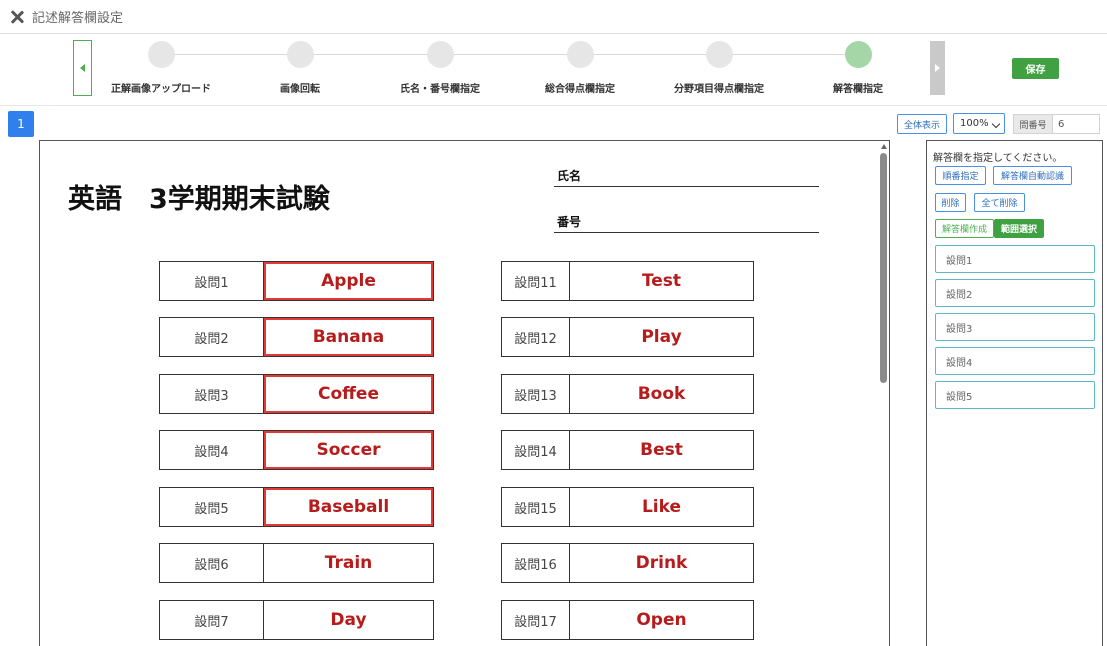  I want to click on window-title: 記述解答欄設定, so click(78, 18).